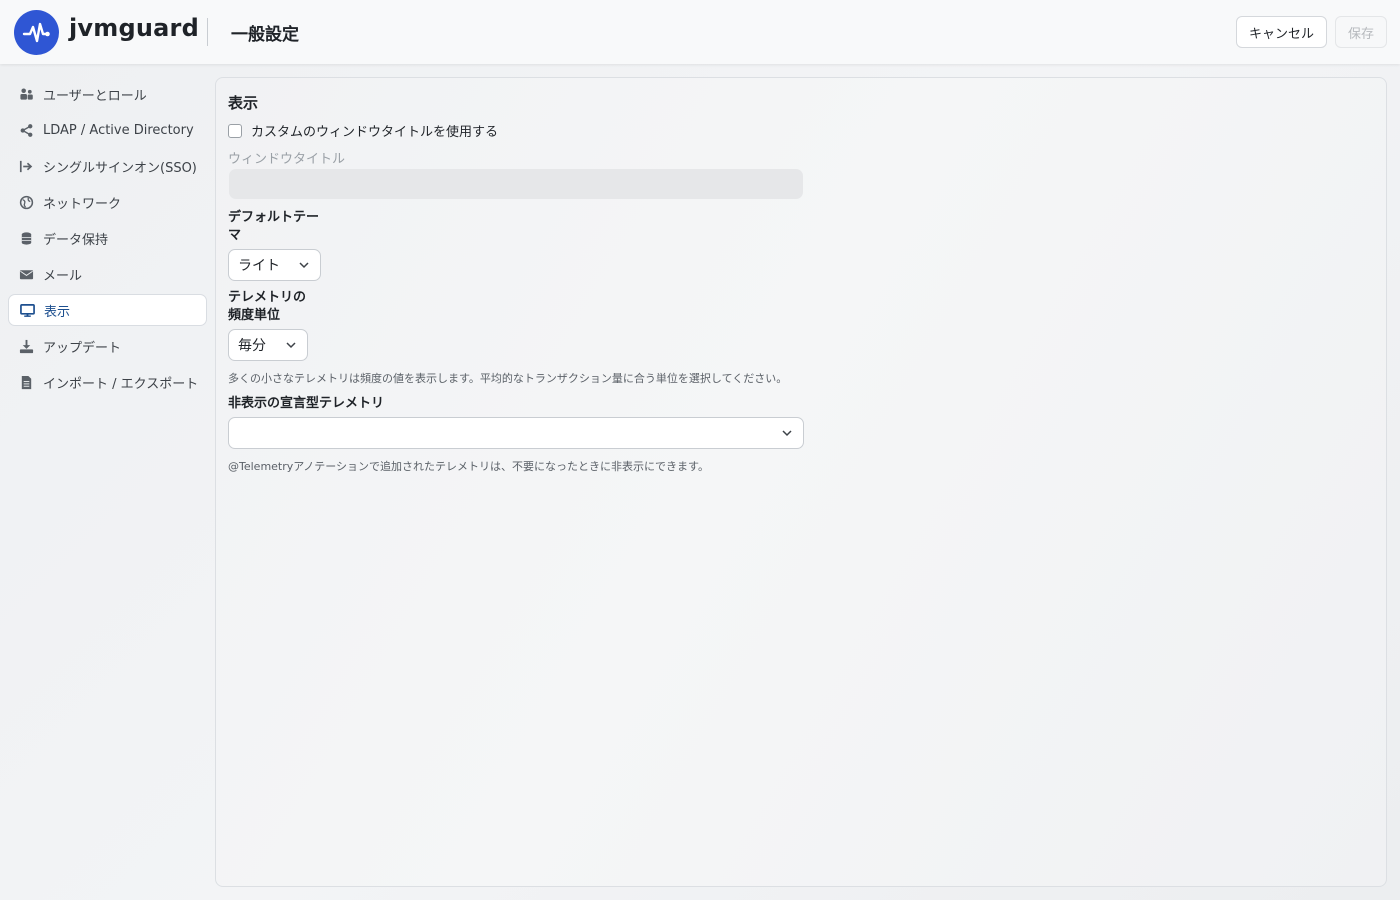 The height and width of the screenshot is (900, 1400). What do you see at coordinates (207, 32) in the screenshot?
I see `header-divider` at bounding box center [207, 32].